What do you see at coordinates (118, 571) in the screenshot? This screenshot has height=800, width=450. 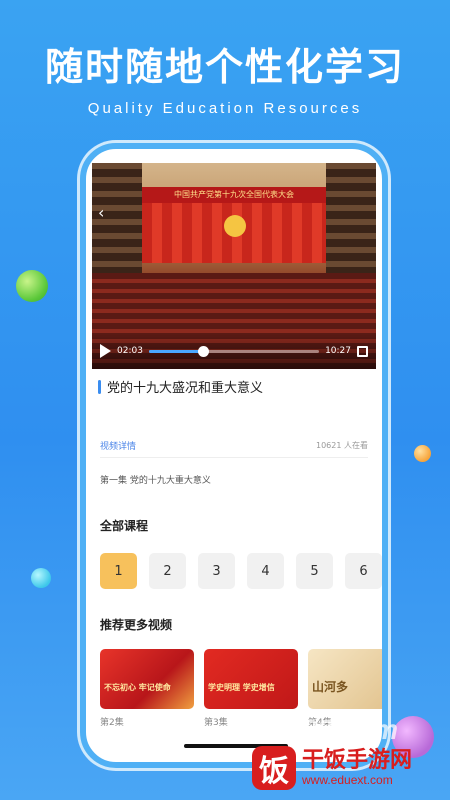 I see `episode-button: 1` at bounding box center [118, 571].